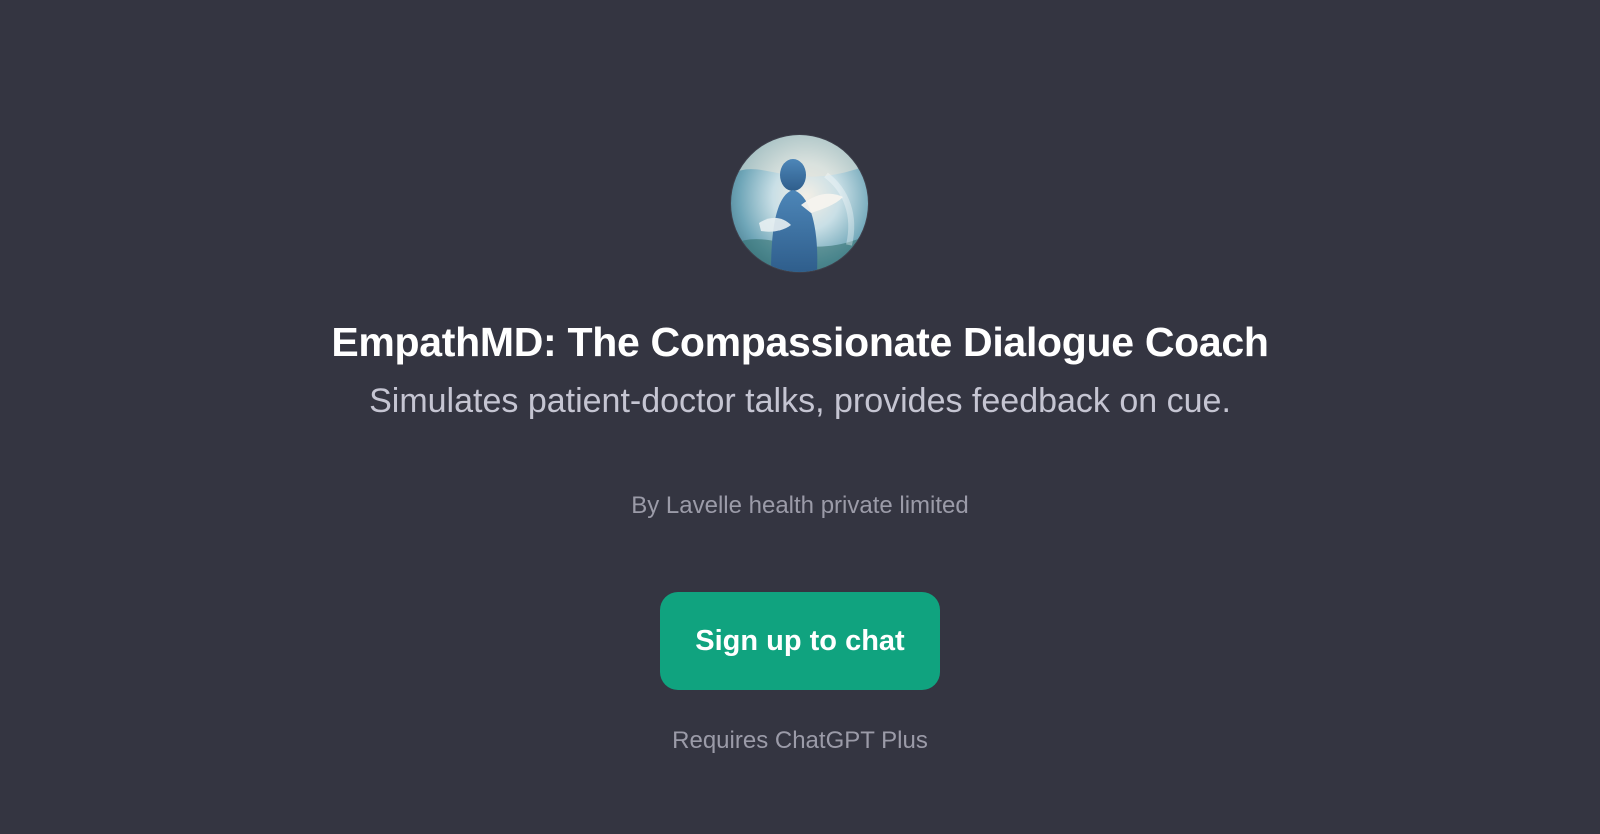 The width and height of the screenshot is (1600, 834). What do you see at coordinates (800, 740) in the screenshot?
I see `requires-plus-note: Requires ChatGPT Plus` at bounding box center [800, 740].